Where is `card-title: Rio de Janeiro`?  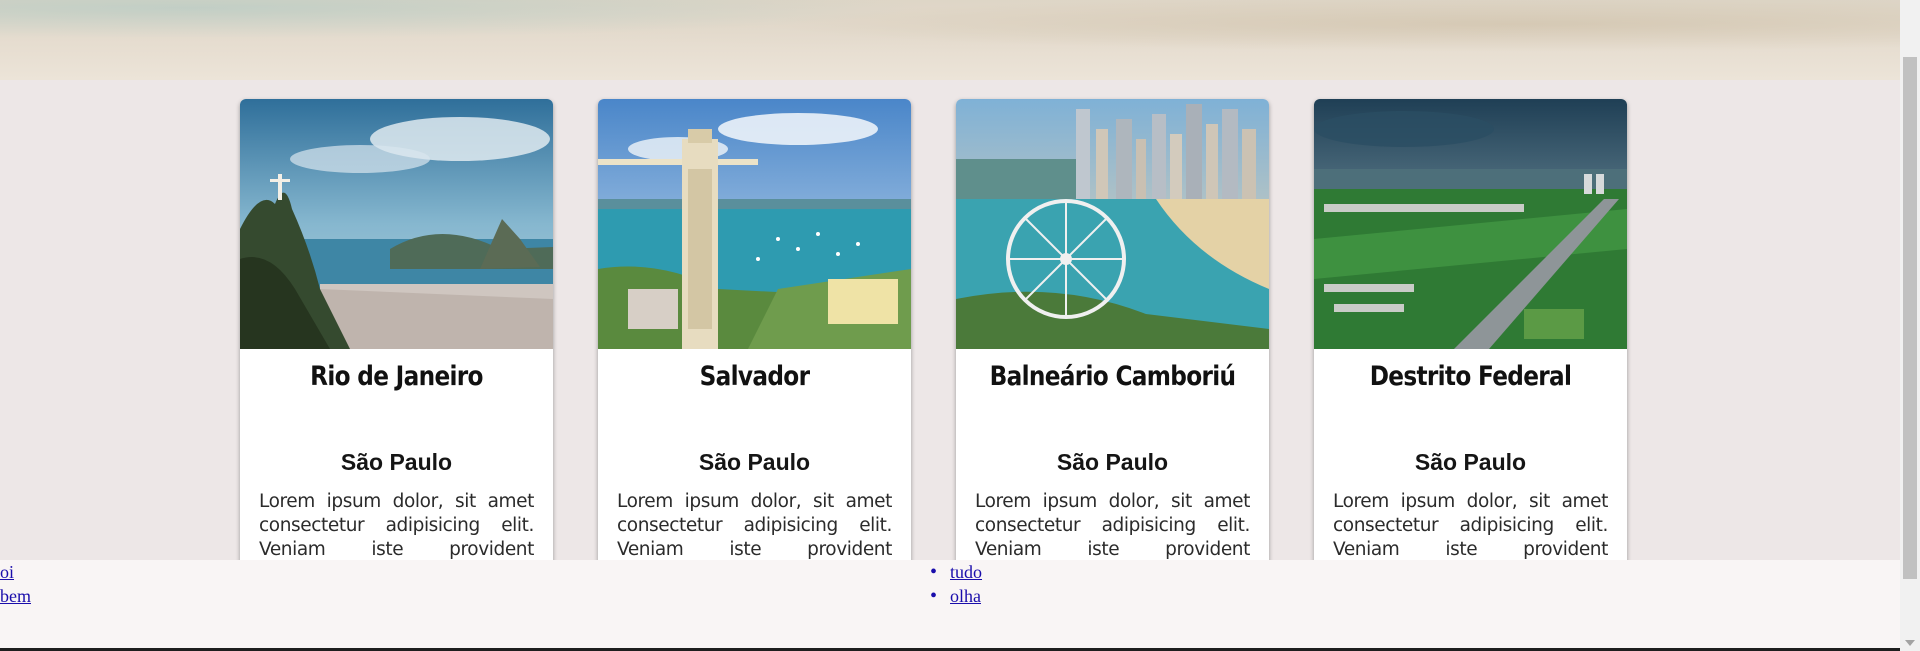 card-title: Rio de Janeiro is located at coordinates (396, 376).